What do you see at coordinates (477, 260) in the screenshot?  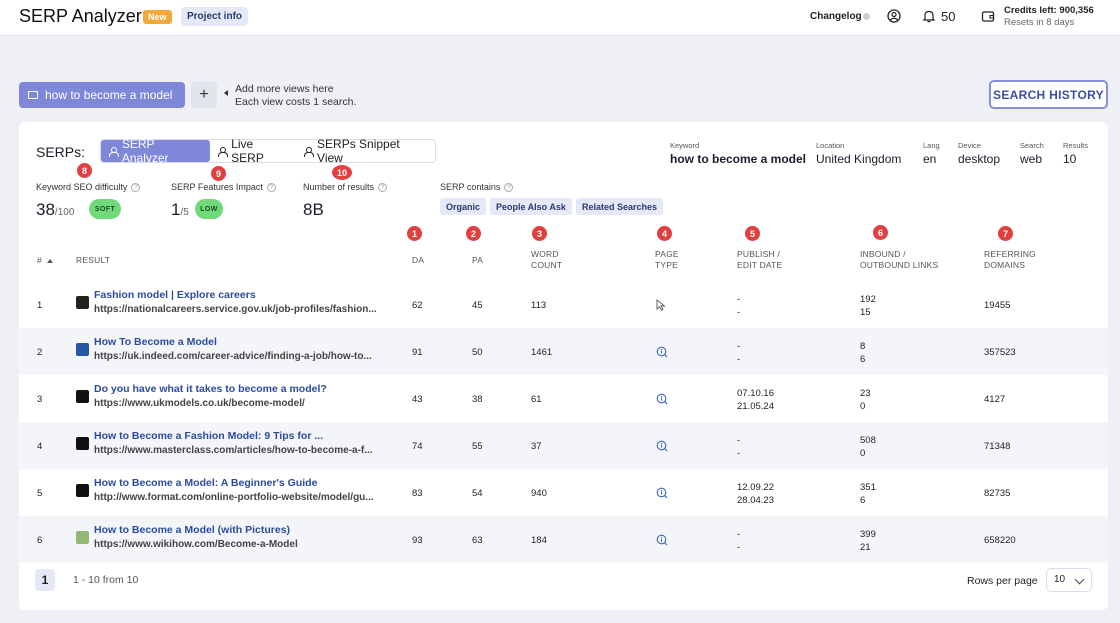 I see `col-pa: PA` at bounding box center [477, 260].